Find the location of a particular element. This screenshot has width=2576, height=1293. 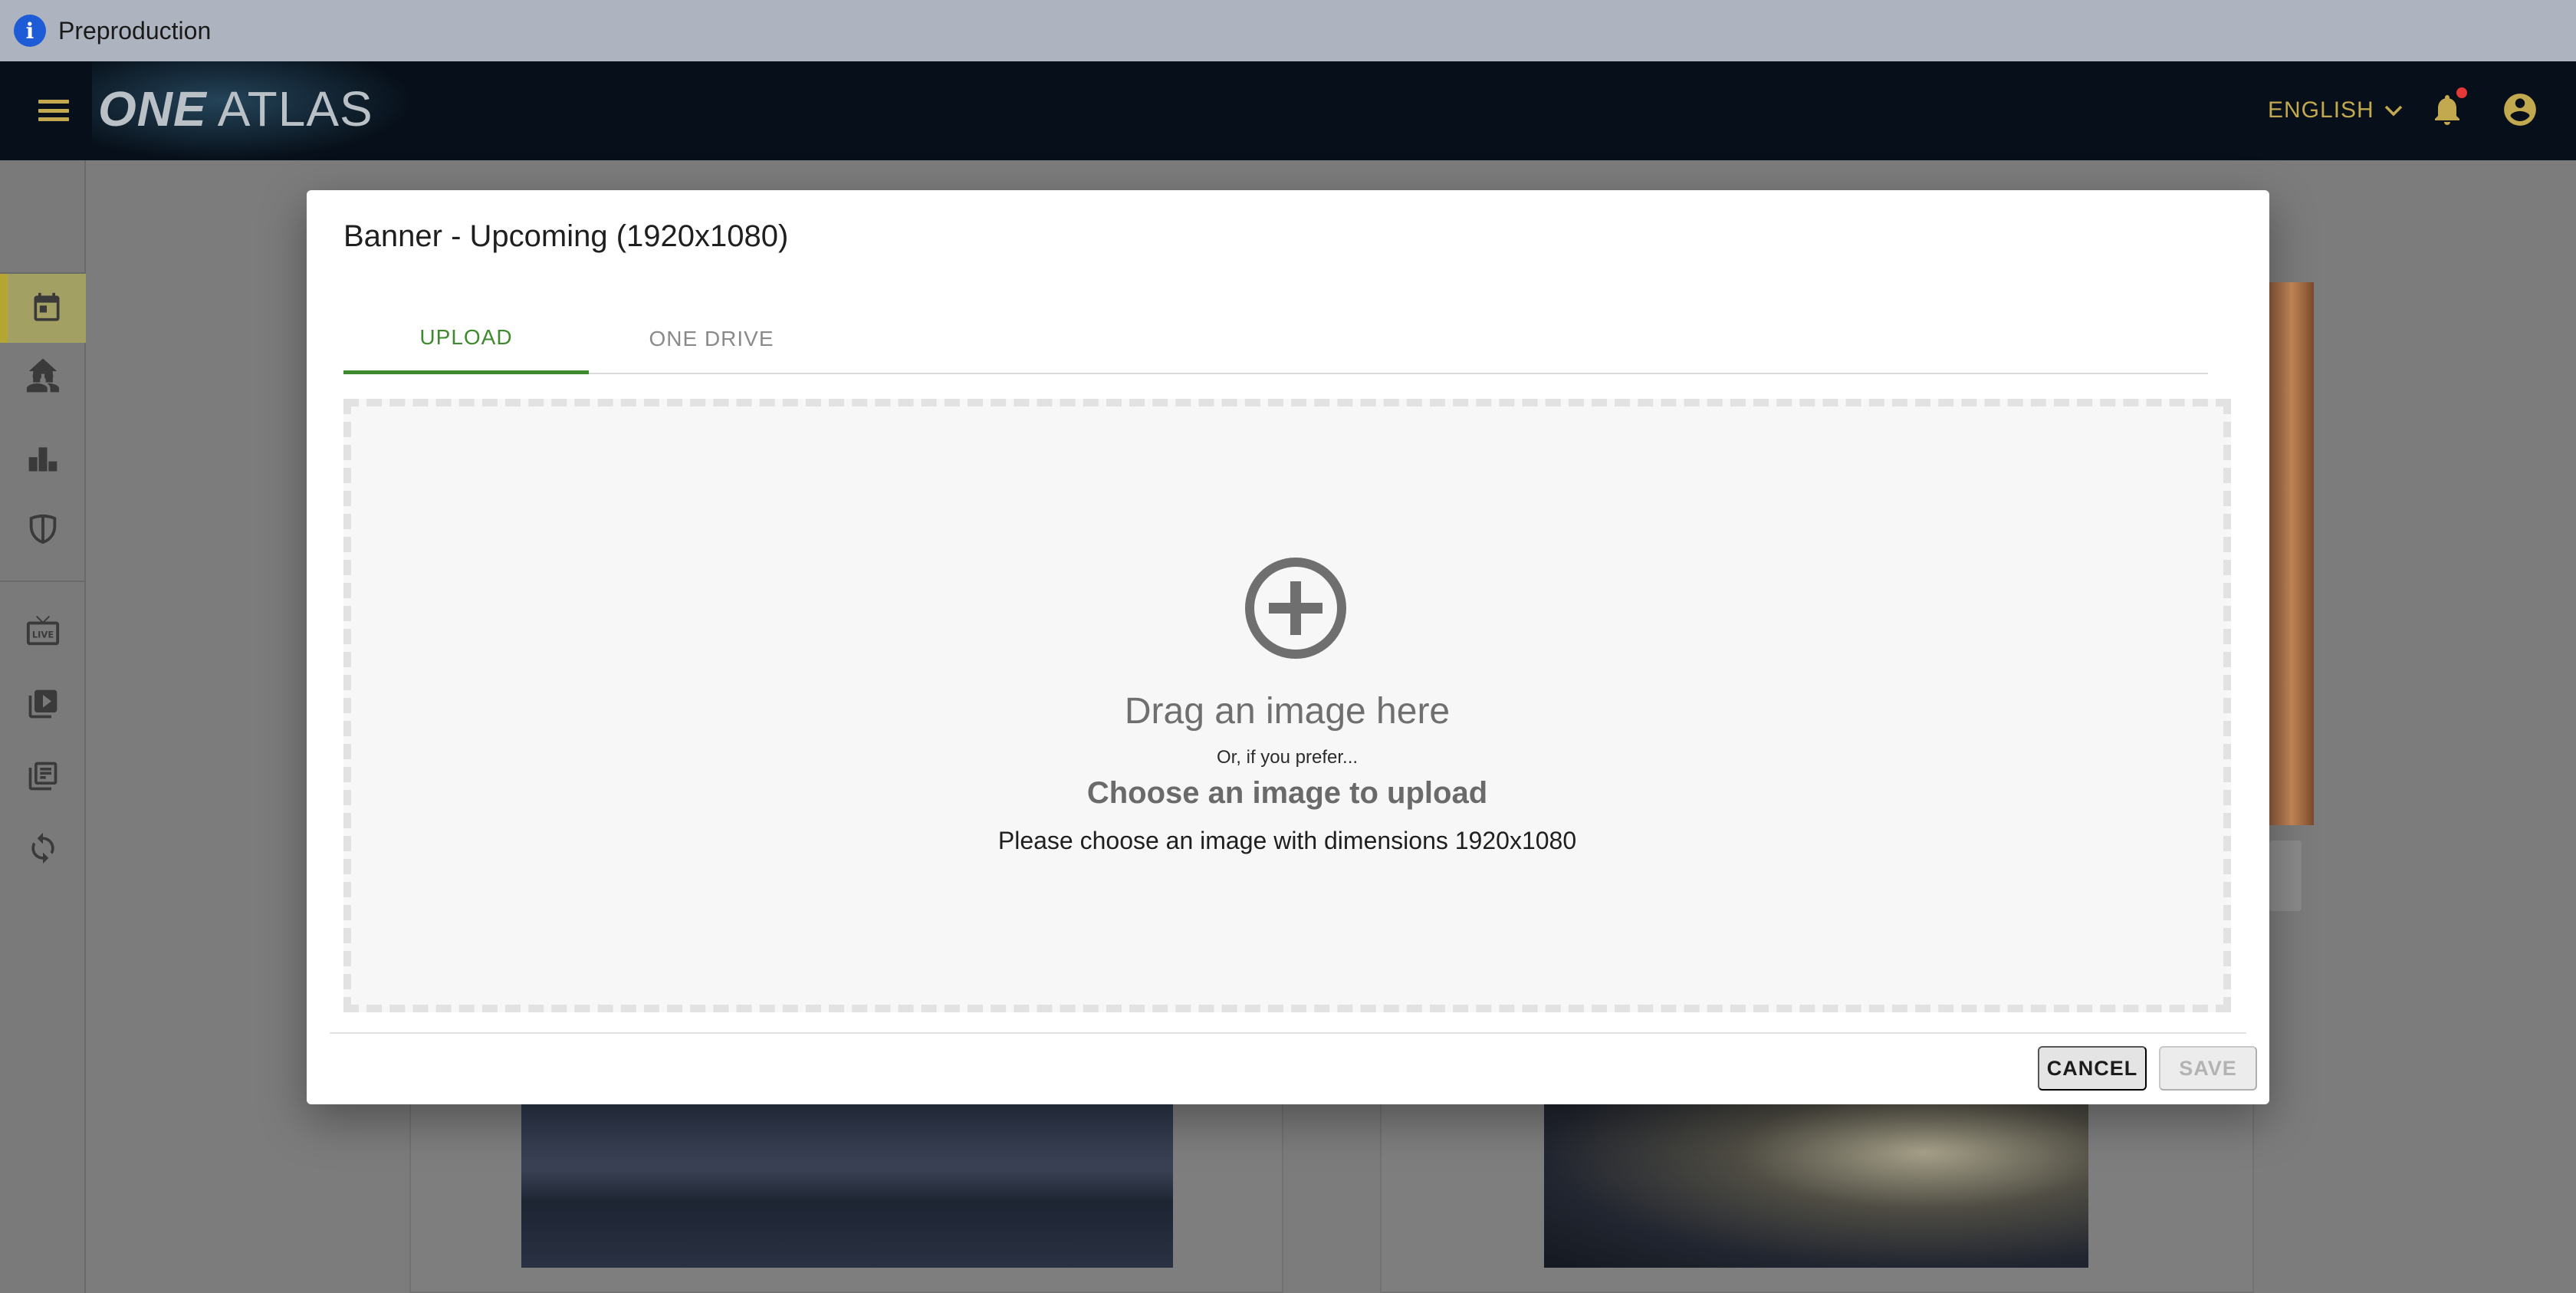

top-app-bar: ONE ATLAS is located at coordinates (1288, 111).